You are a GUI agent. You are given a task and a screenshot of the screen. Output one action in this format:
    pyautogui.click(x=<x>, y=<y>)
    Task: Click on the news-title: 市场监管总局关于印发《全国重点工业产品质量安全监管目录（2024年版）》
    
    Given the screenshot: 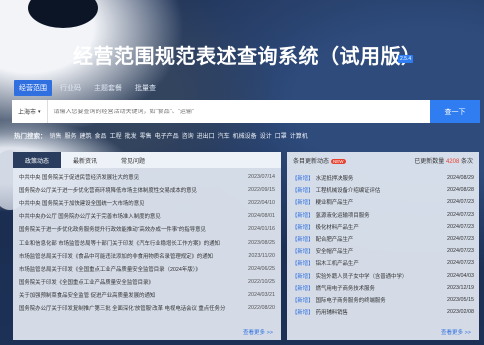 What is the action you would take?
    pyautogui.click(x=110, y=269)
    